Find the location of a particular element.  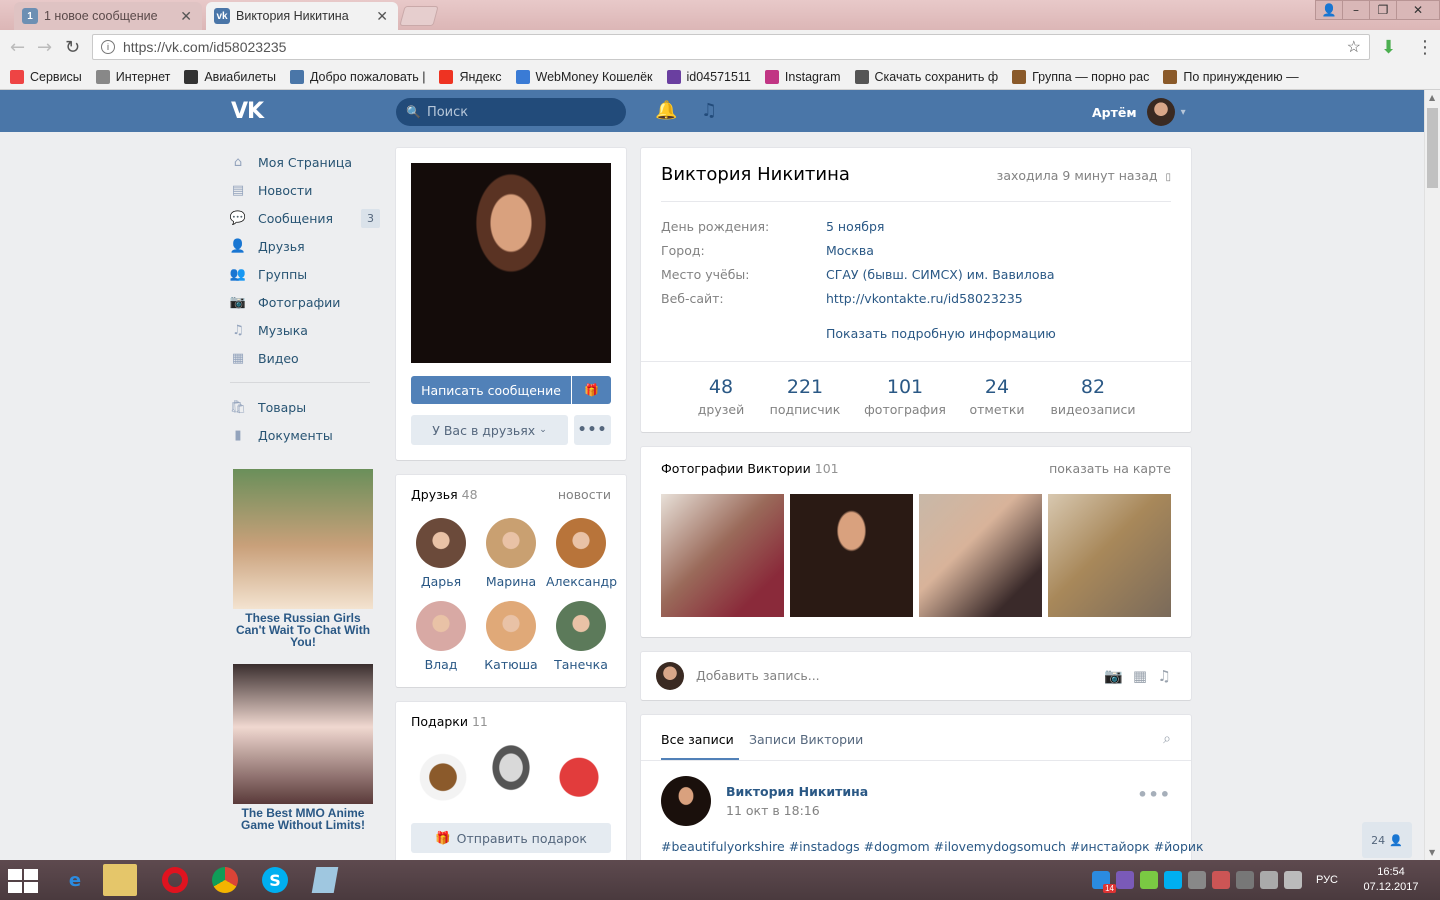

ad-text: The Best MMO Anime Game Without Limits! is located at coordinates (303, 819).